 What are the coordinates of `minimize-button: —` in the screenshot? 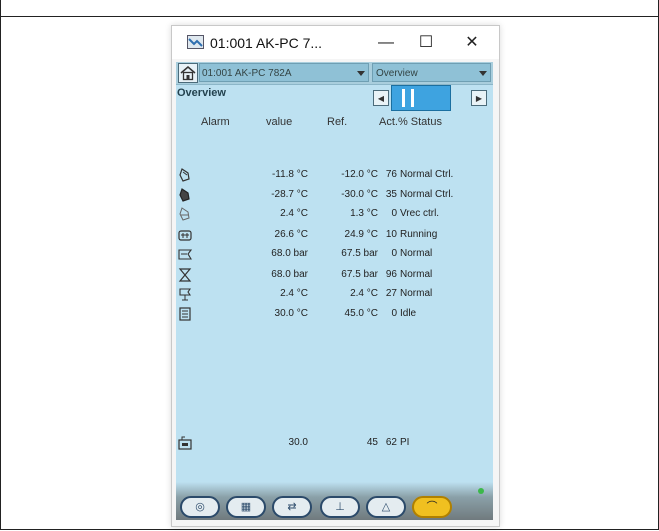 It's located at (386, 43).